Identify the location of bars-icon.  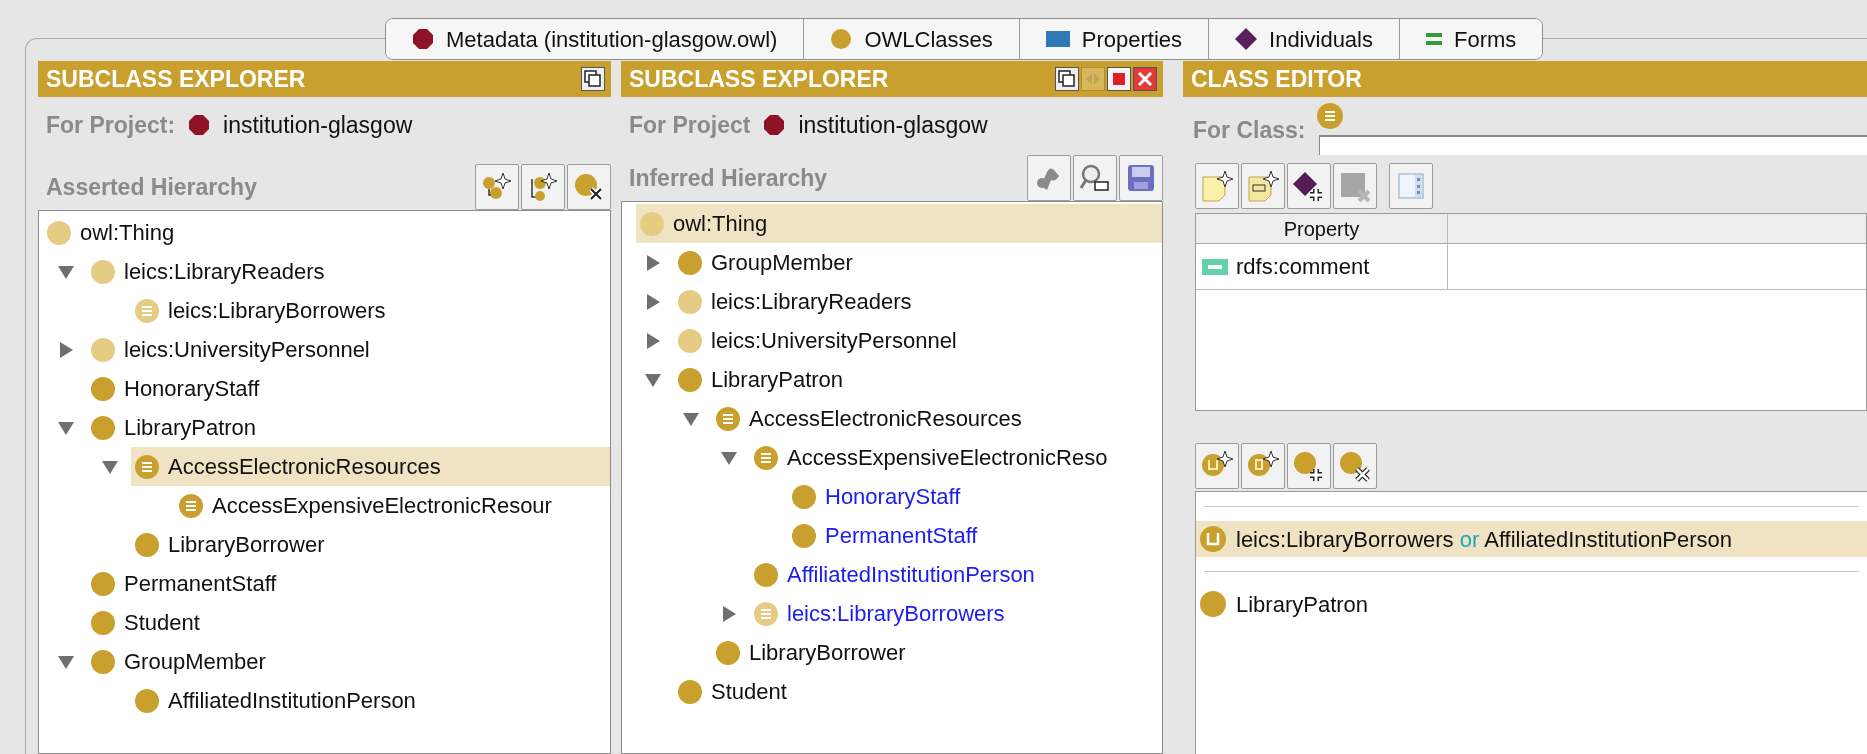
(1434, 39).